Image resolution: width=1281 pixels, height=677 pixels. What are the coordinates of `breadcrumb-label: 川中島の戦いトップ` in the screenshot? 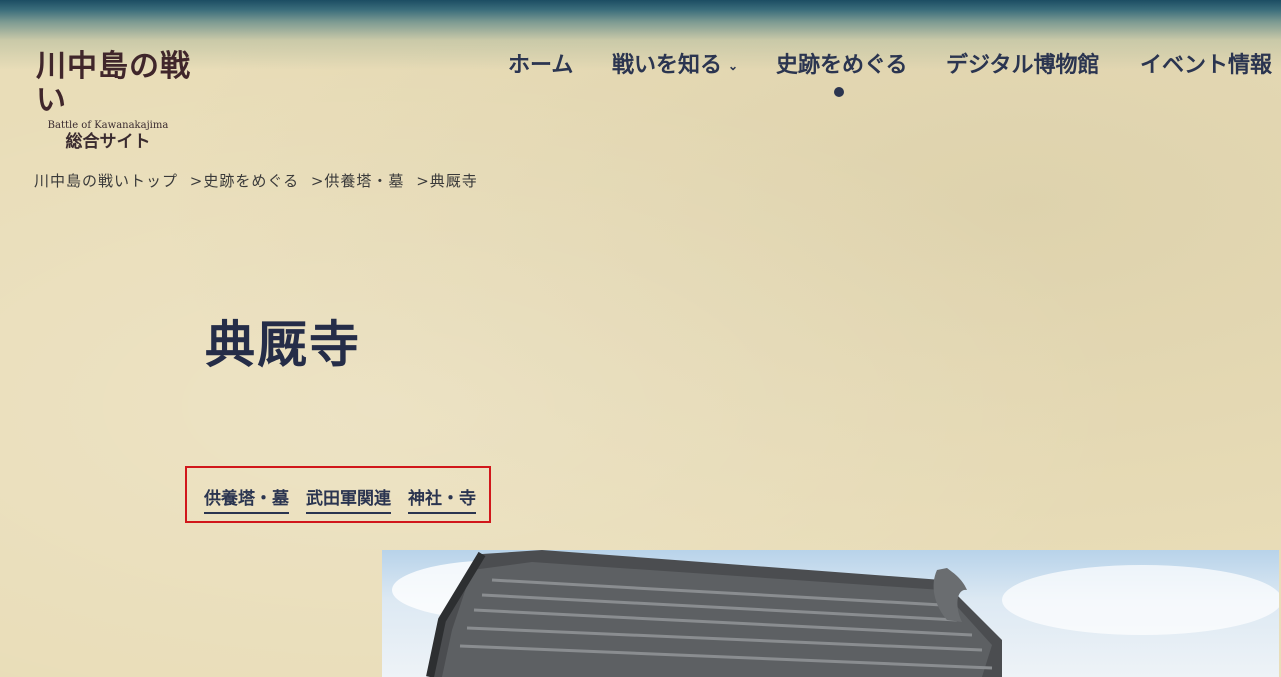 It's located at (106, 181).